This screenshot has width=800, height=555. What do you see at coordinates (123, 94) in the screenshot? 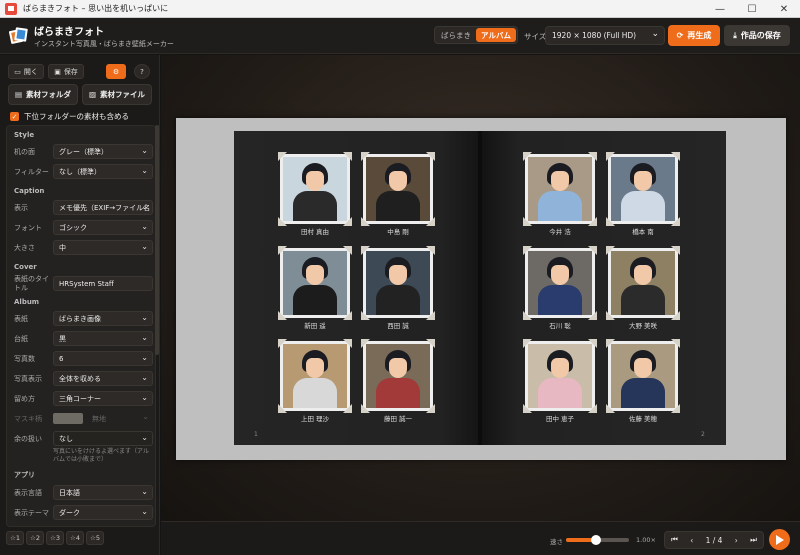
I see `material-file-label: 素材ファイル` at bounding box center [123, 94].